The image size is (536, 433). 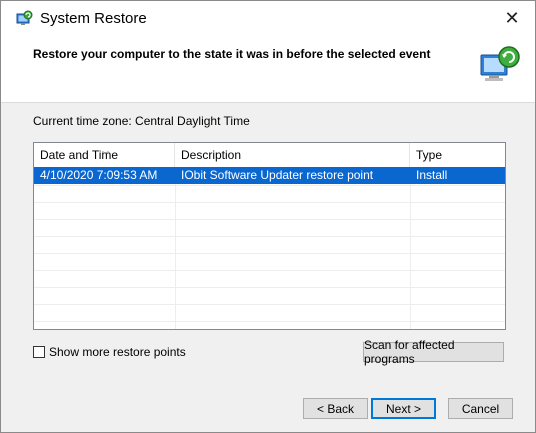 I want to click on timezone-label: Current time zone: Central Daylight Time, so click(x=141, y=121).